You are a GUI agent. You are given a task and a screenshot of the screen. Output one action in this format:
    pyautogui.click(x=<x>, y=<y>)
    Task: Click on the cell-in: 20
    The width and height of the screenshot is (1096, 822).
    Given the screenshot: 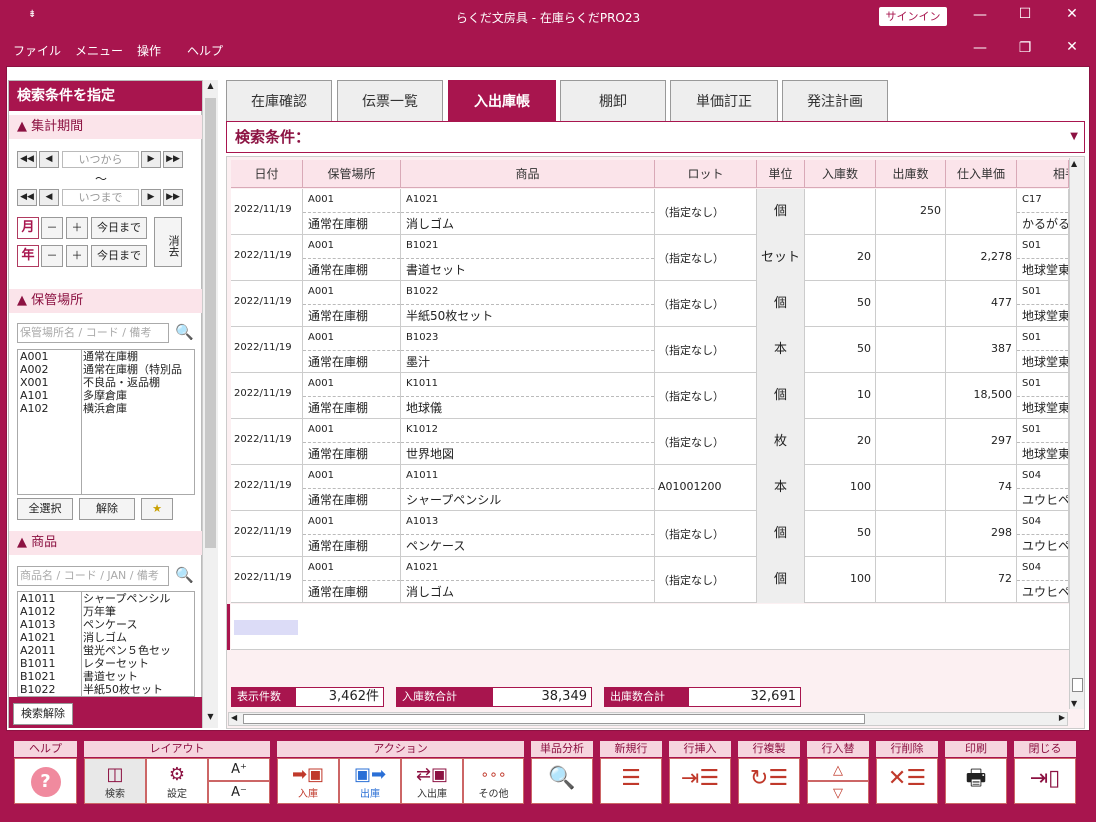 What is the action you would take?
    pyautogui.click(x=840, y=258)
    